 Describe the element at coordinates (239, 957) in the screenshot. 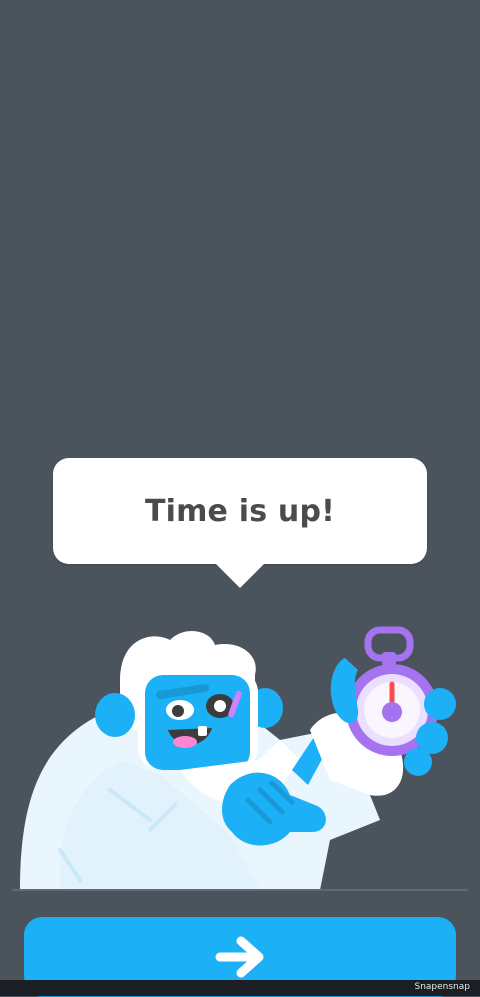

I see `arrow-right-icon` at that location.